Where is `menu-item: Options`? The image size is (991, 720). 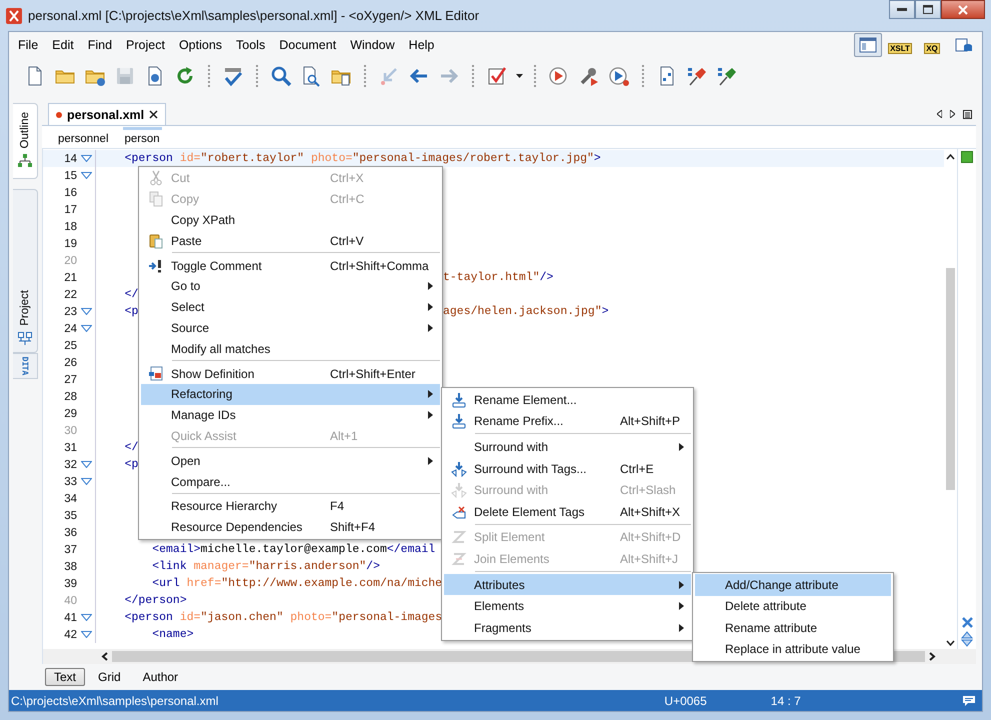 menu-item: Options is located at coordinates (201, 45).